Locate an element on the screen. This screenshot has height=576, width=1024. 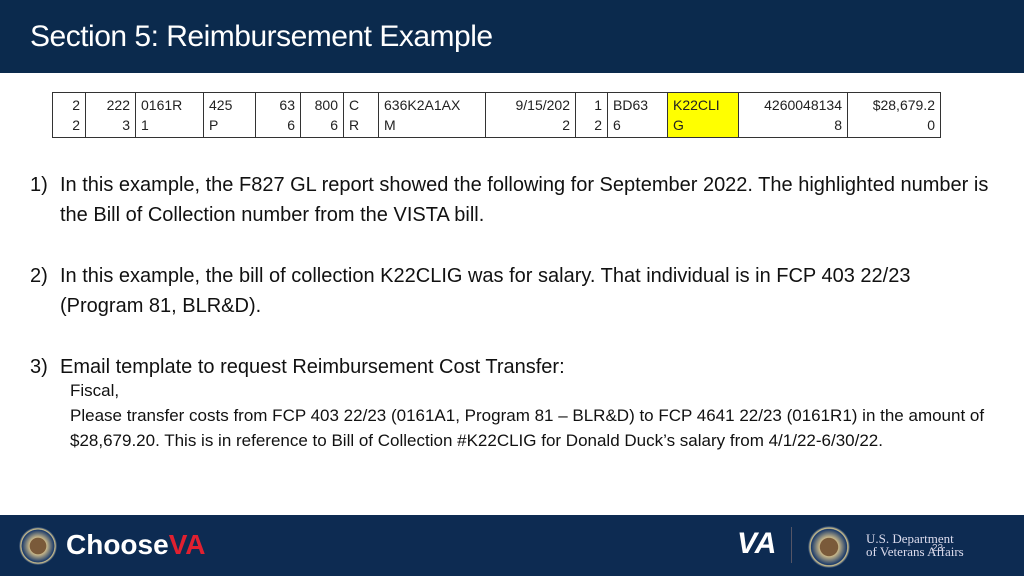
item-number: 3) is located at coordinates (39, 367).